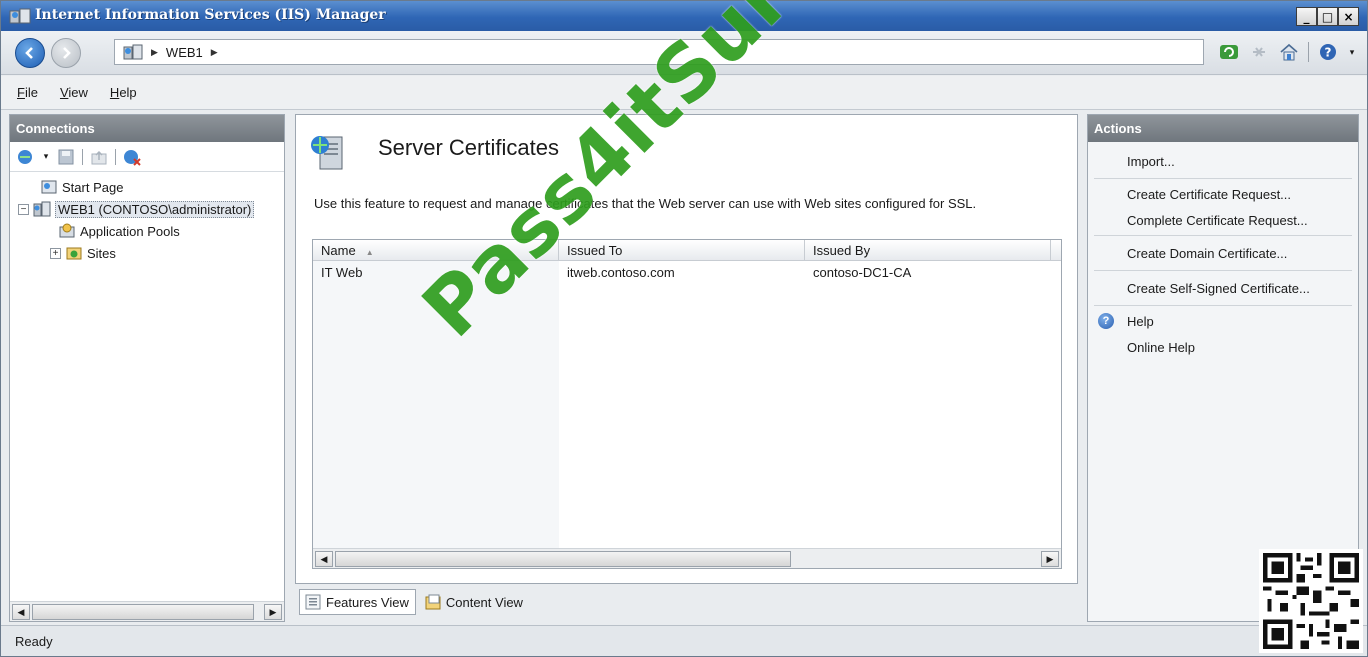 This screenshot has width=1368, height=657. I want to click on back-button, so click(30, 53).